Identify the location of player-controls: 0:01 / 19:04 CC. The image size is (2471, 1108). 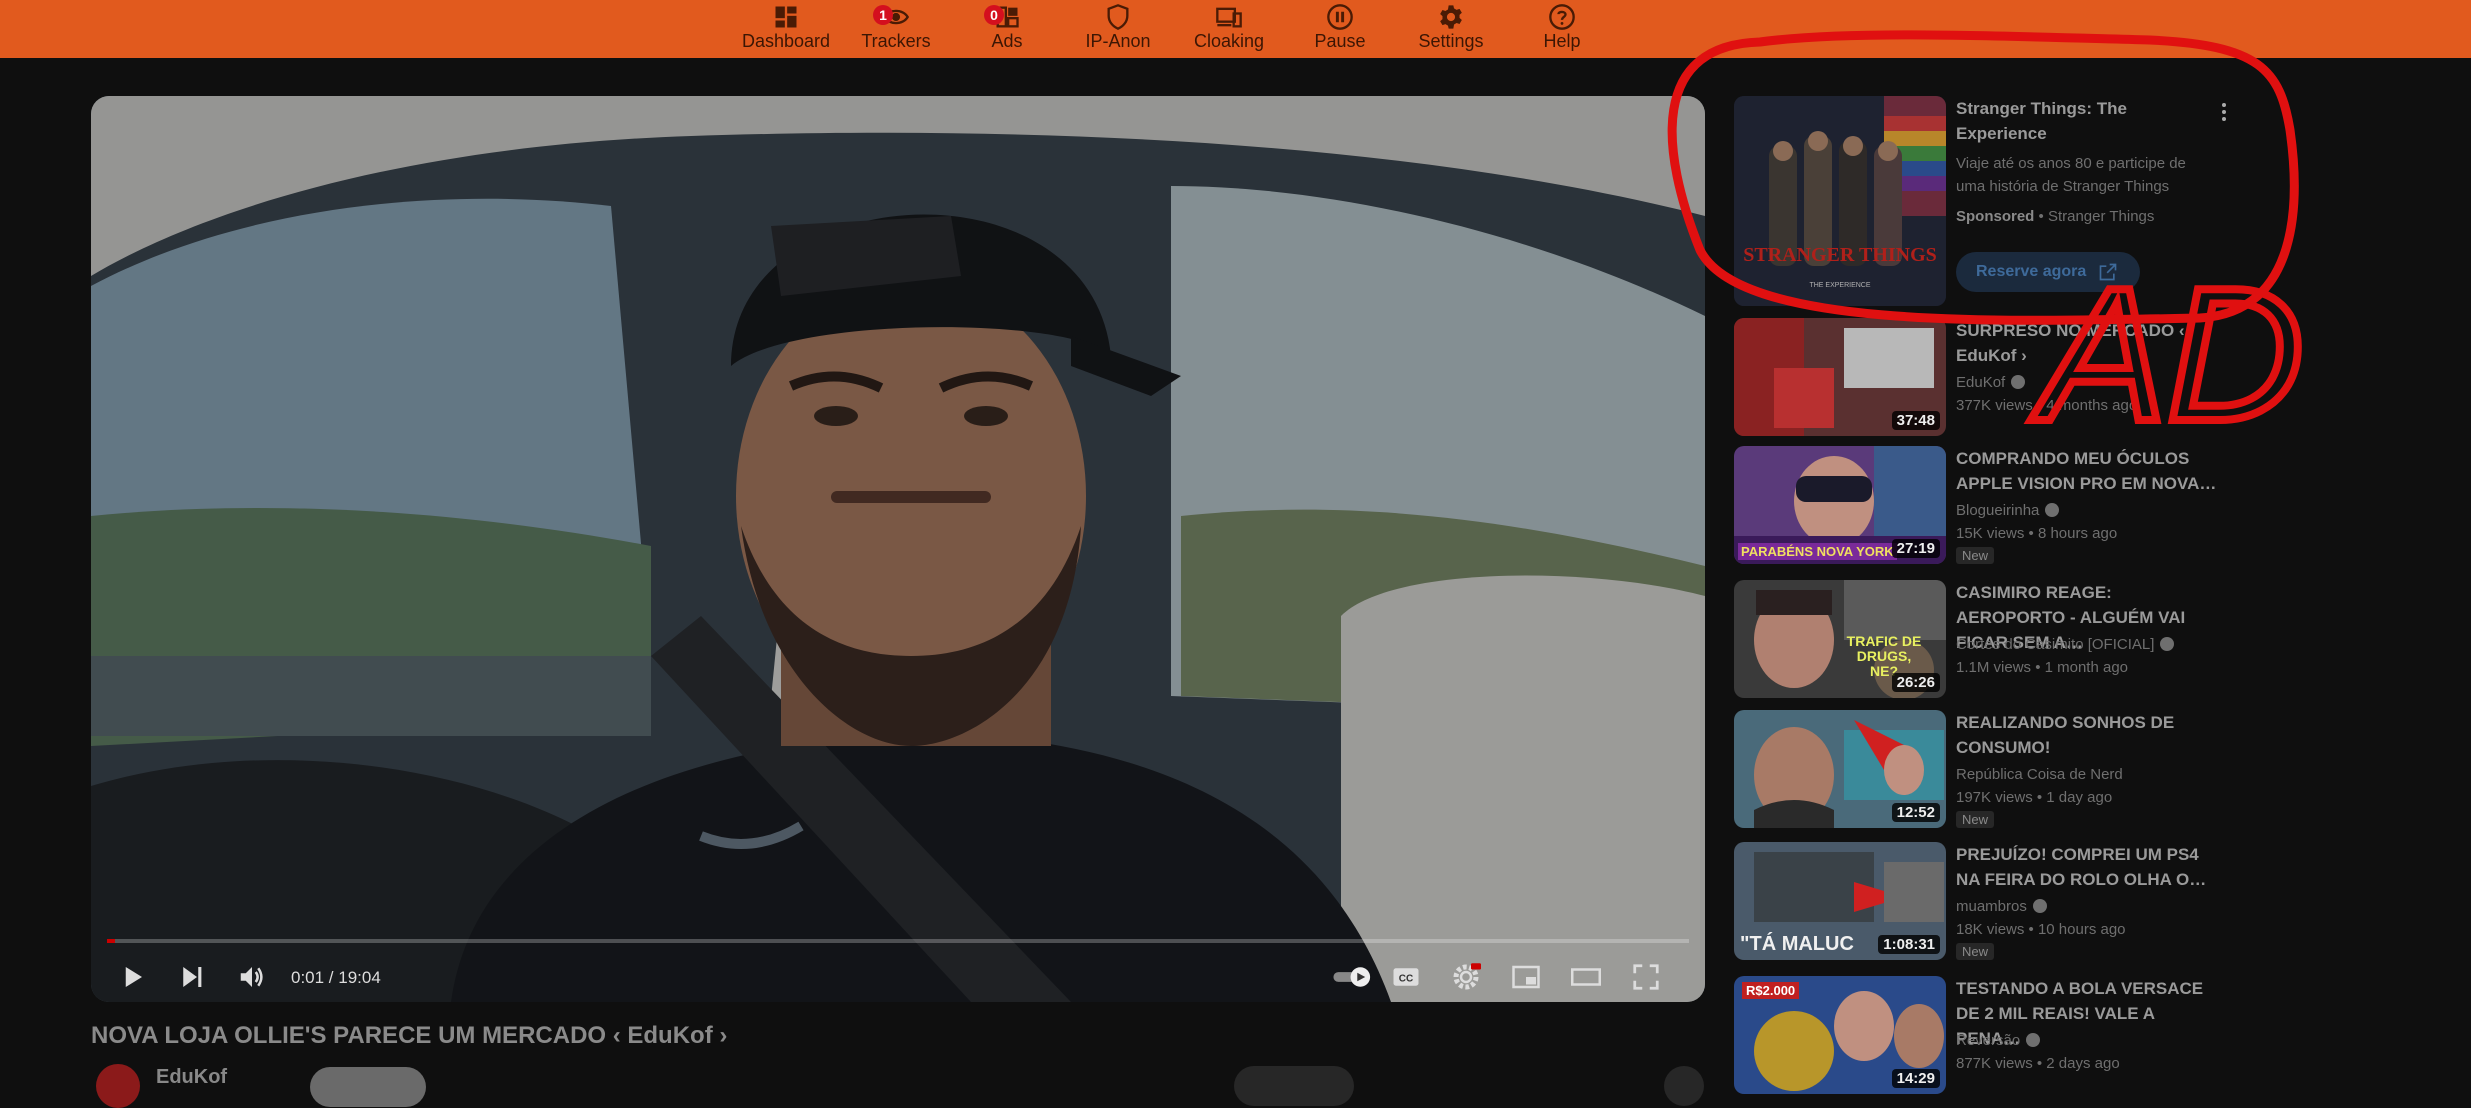
(898, 977).